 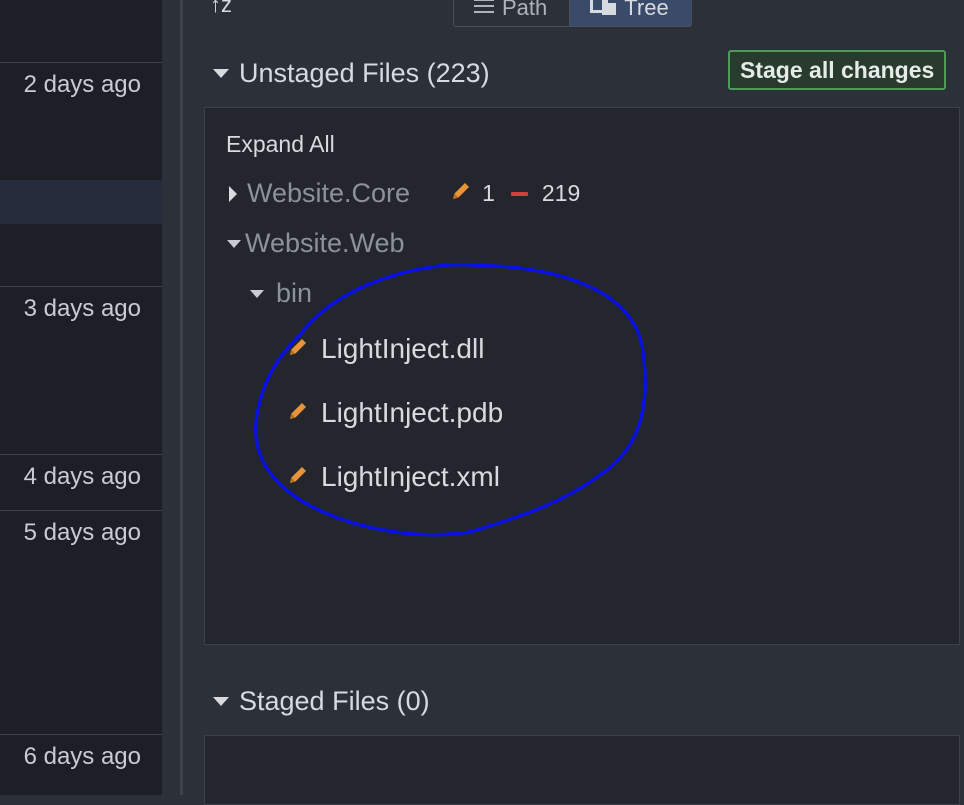 What do you see at coordinates (403, 348) in the screenshot?
I see `file-name: LightInject.dll` at bounding box center [403, 348].